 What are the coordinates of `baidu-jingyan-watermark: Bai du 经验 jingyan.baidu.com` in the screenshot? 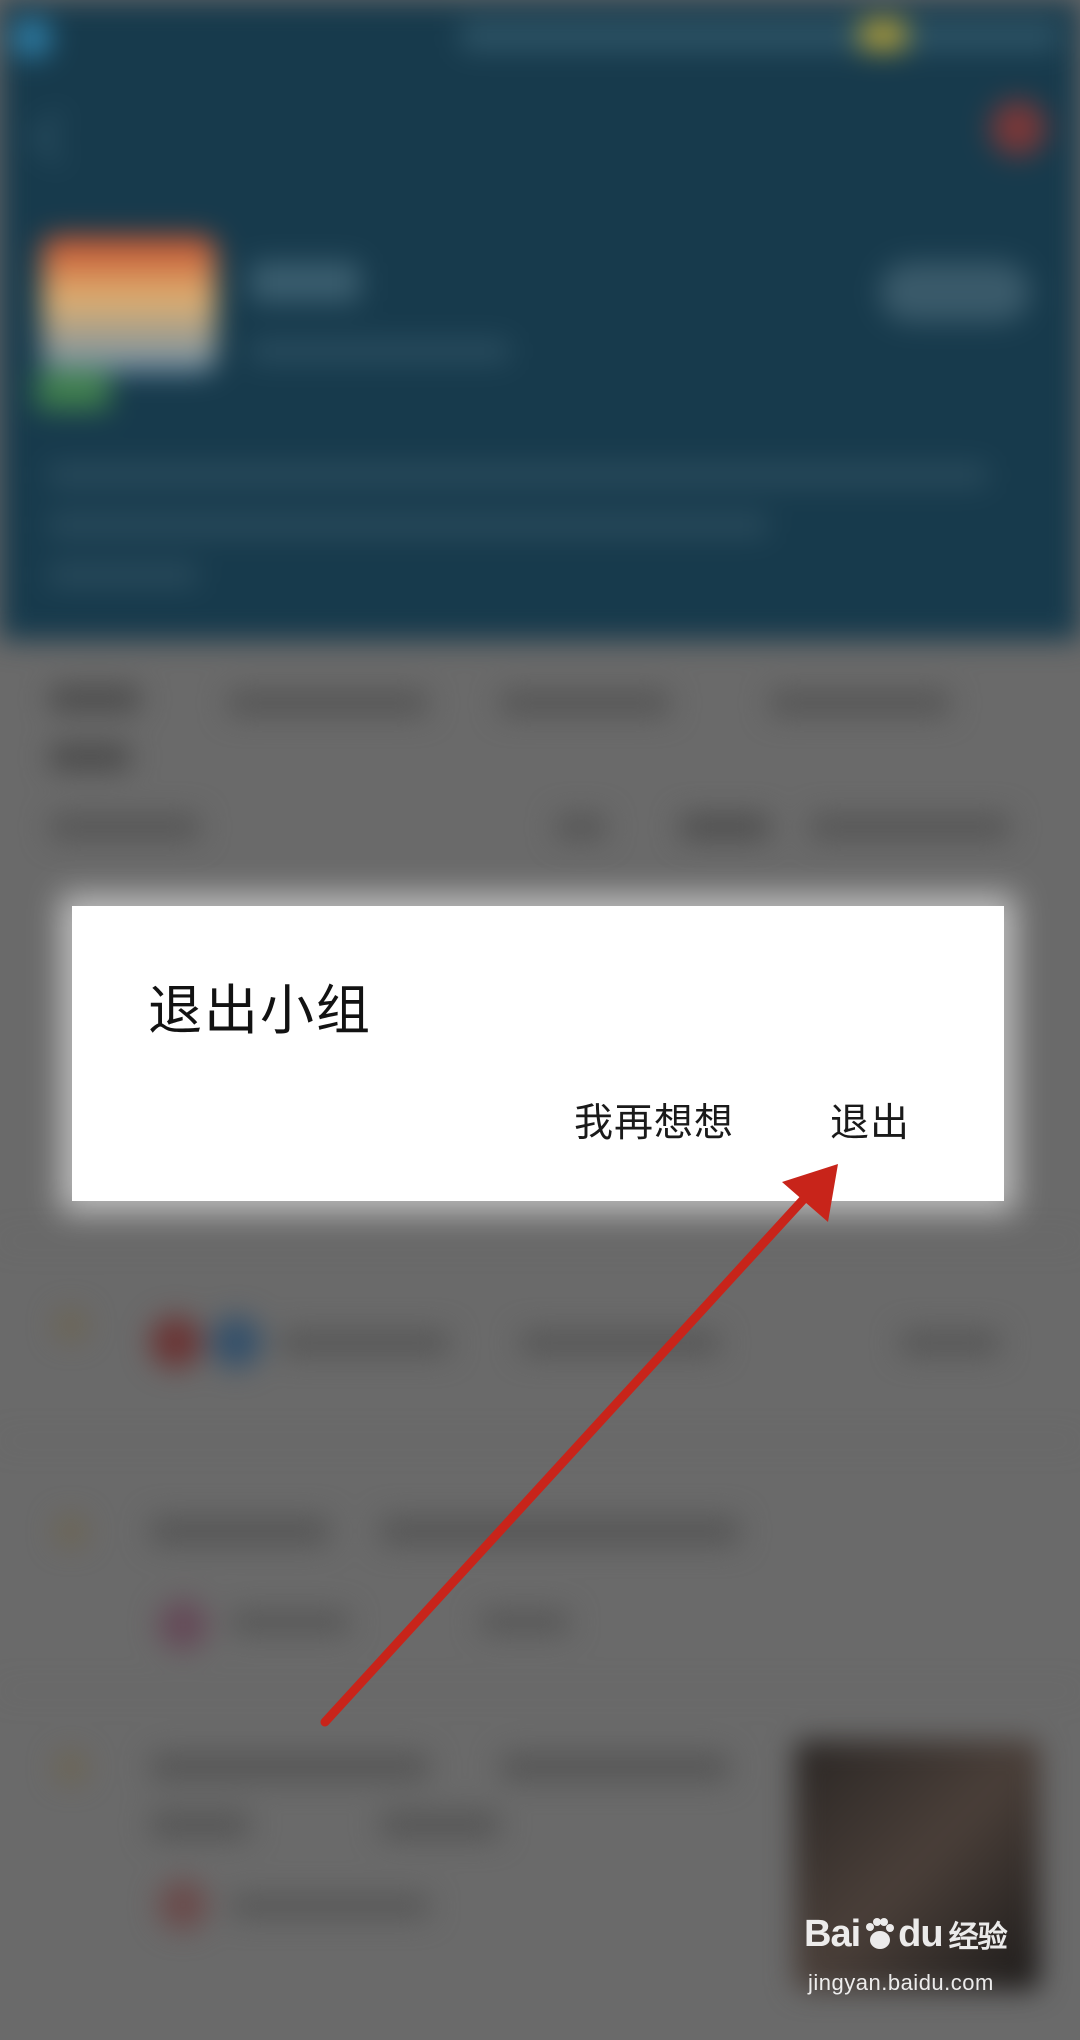 It's located at (924, 1962).